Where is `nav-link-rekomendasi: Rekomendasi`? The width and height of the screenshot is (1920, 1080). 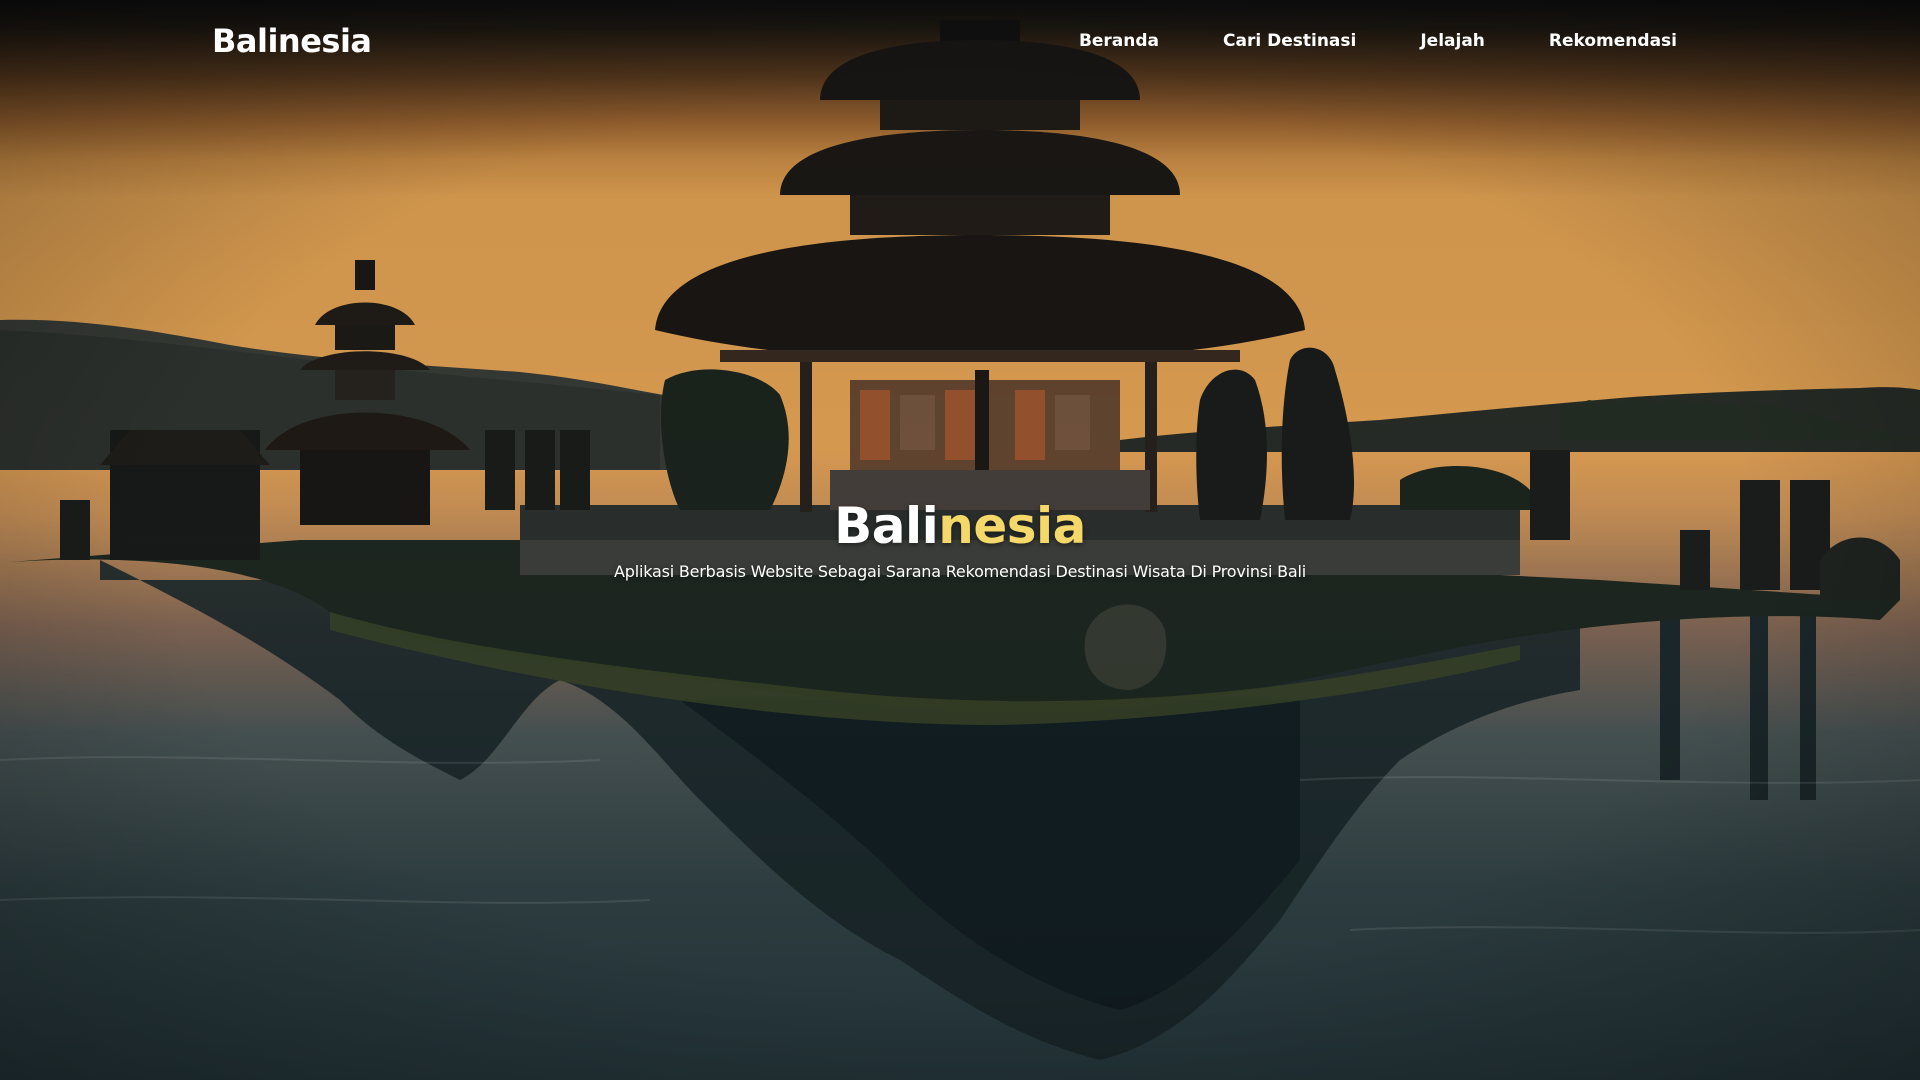 nav-link-rekomendasi: Rekomendasi is located at coordinates (1613, 41).